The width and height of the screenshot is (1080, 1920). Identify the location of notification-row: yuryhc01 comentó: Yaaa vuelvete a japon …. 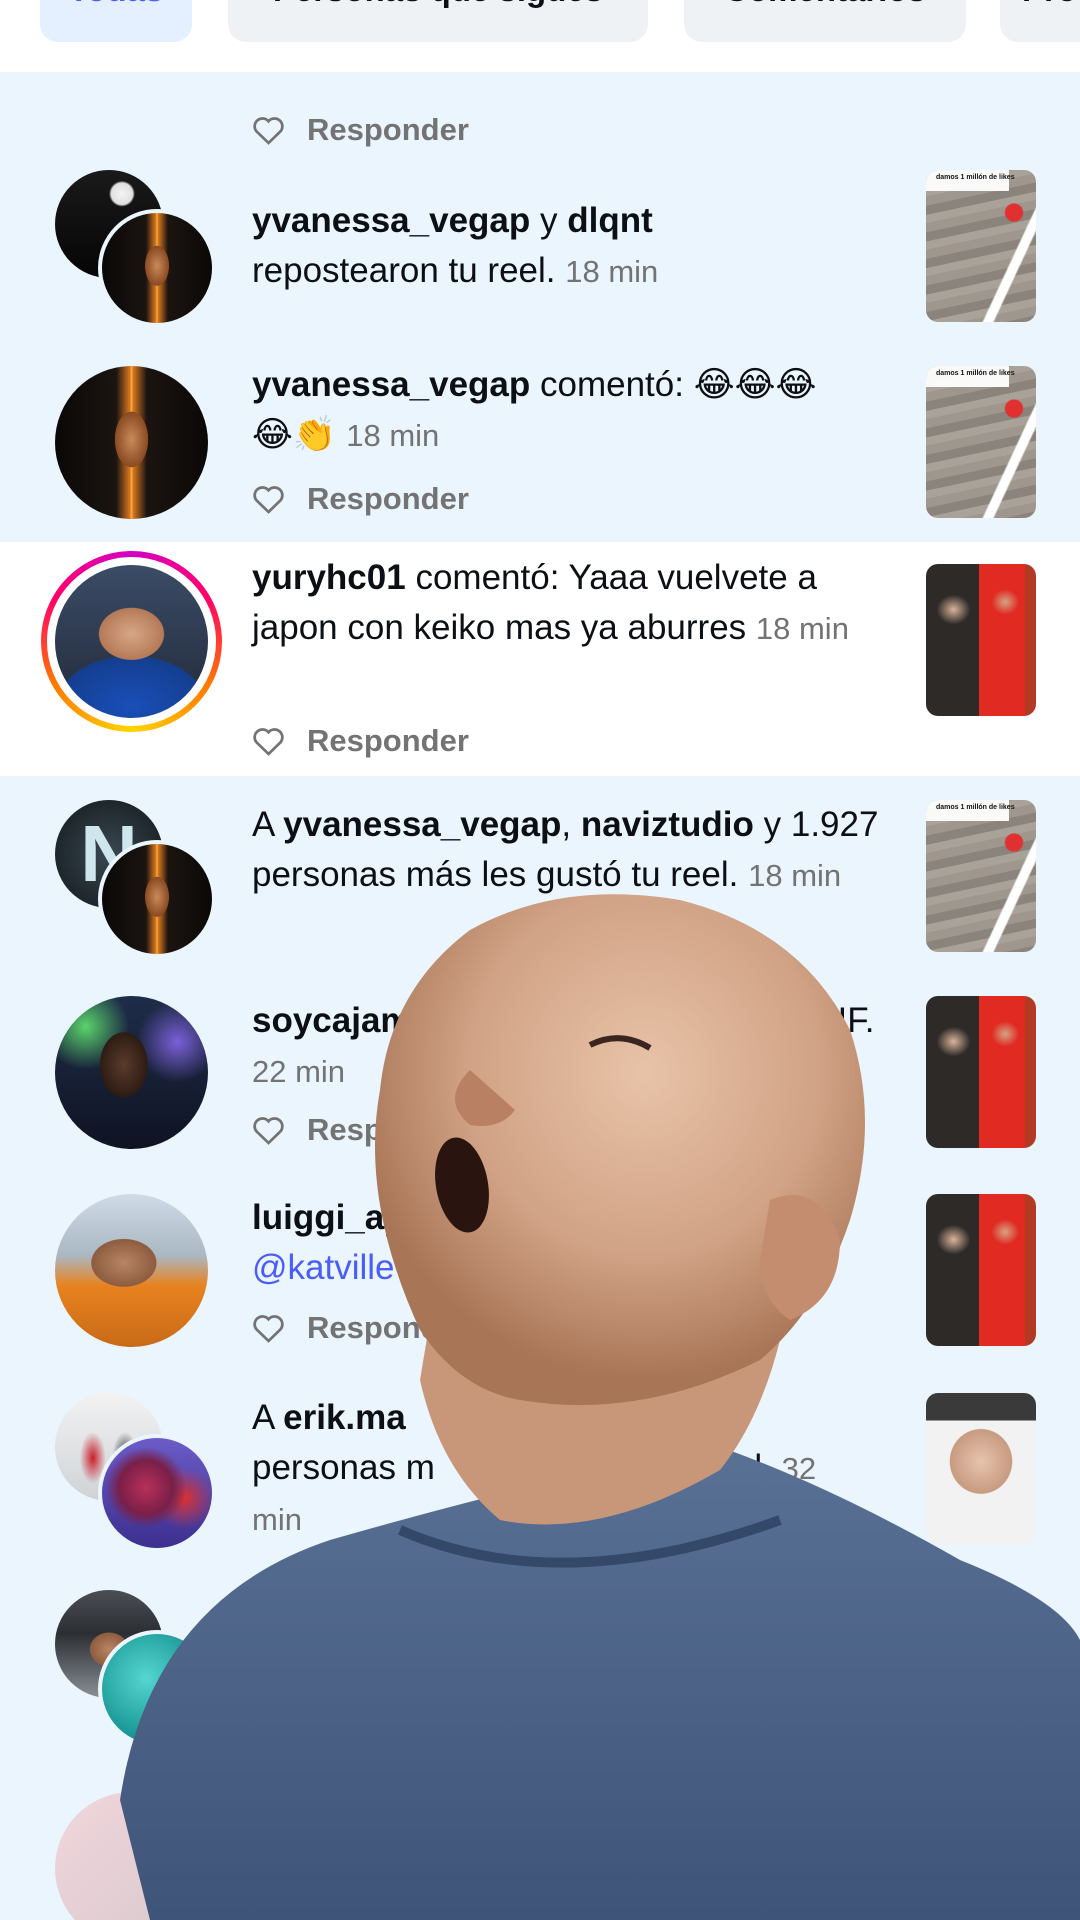
(540, 659).